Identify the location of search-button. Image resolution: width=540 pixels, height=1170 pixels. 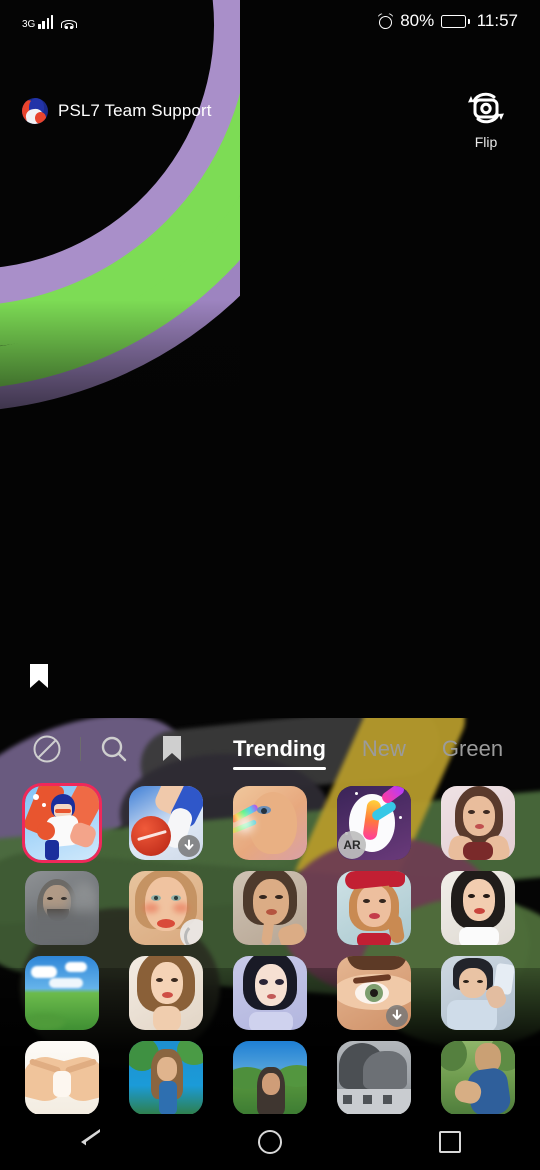
(114, 749).